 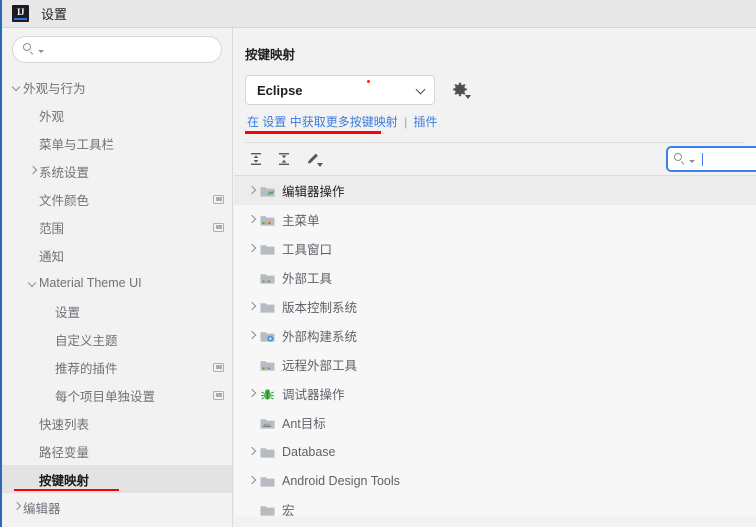 What do you see at coordinates (495, 505) in the screenshot?
I see `keymap-tree-row: 宏` at bounding box center [495, 505].